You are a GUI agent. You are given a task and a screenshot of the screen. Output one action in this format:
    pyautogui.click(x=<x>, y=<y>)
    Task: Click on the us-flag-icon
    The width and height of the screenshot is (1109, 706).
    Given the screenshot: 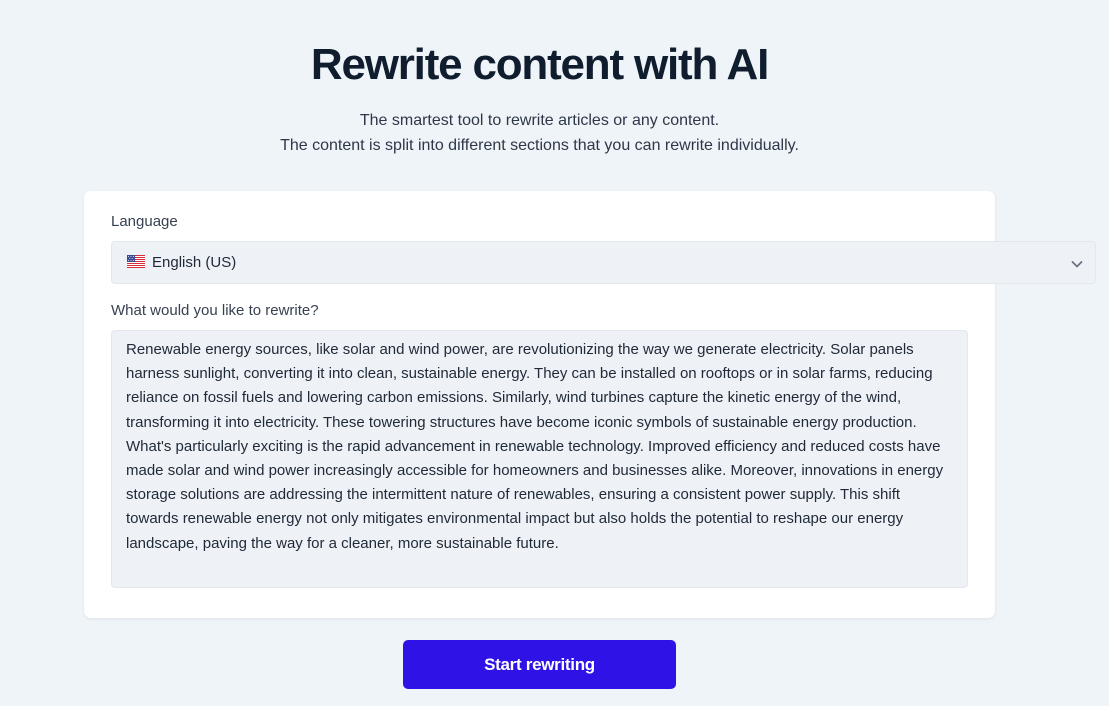 What is the action you would take?
    pyautogui.click(x=136, y=261)
    